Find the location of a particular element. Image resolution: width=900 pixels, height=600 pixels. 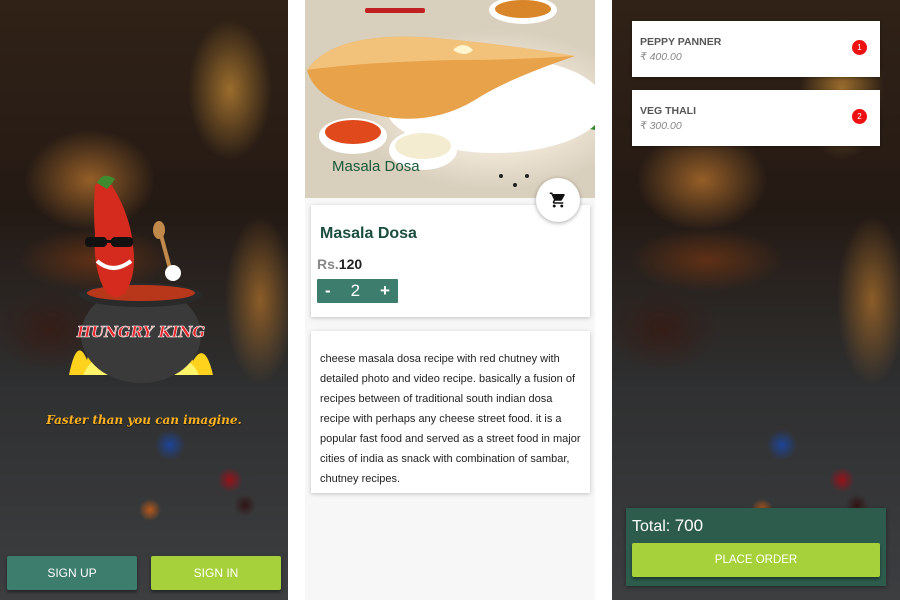

hungry-king-logo: HUNGRY KING is located at coordinates (140, 287).